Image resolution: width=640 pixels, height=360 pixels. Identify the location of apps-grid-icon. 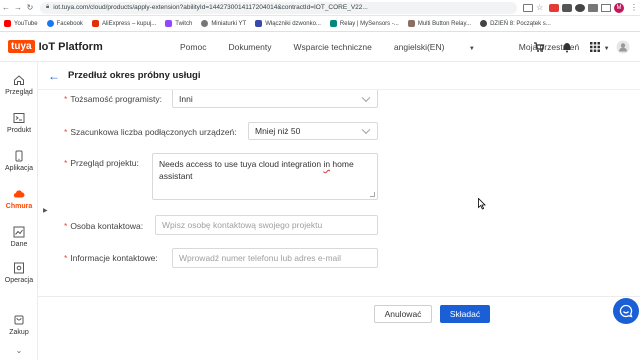
(595, 47).